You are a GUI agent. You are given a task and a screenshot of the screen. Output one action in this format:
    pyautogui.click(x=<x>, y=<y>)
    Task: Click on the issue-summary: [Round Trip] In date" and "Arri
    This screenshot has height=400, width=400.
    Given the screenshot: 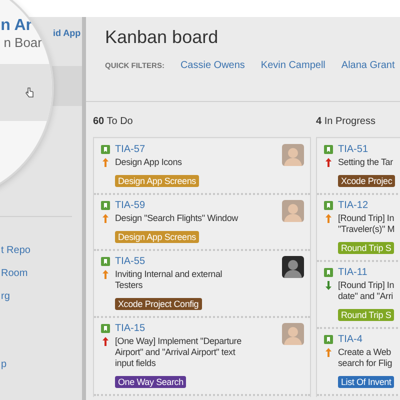 What is the action you would take?
    pyautogui.click(x=366, y=291)
    